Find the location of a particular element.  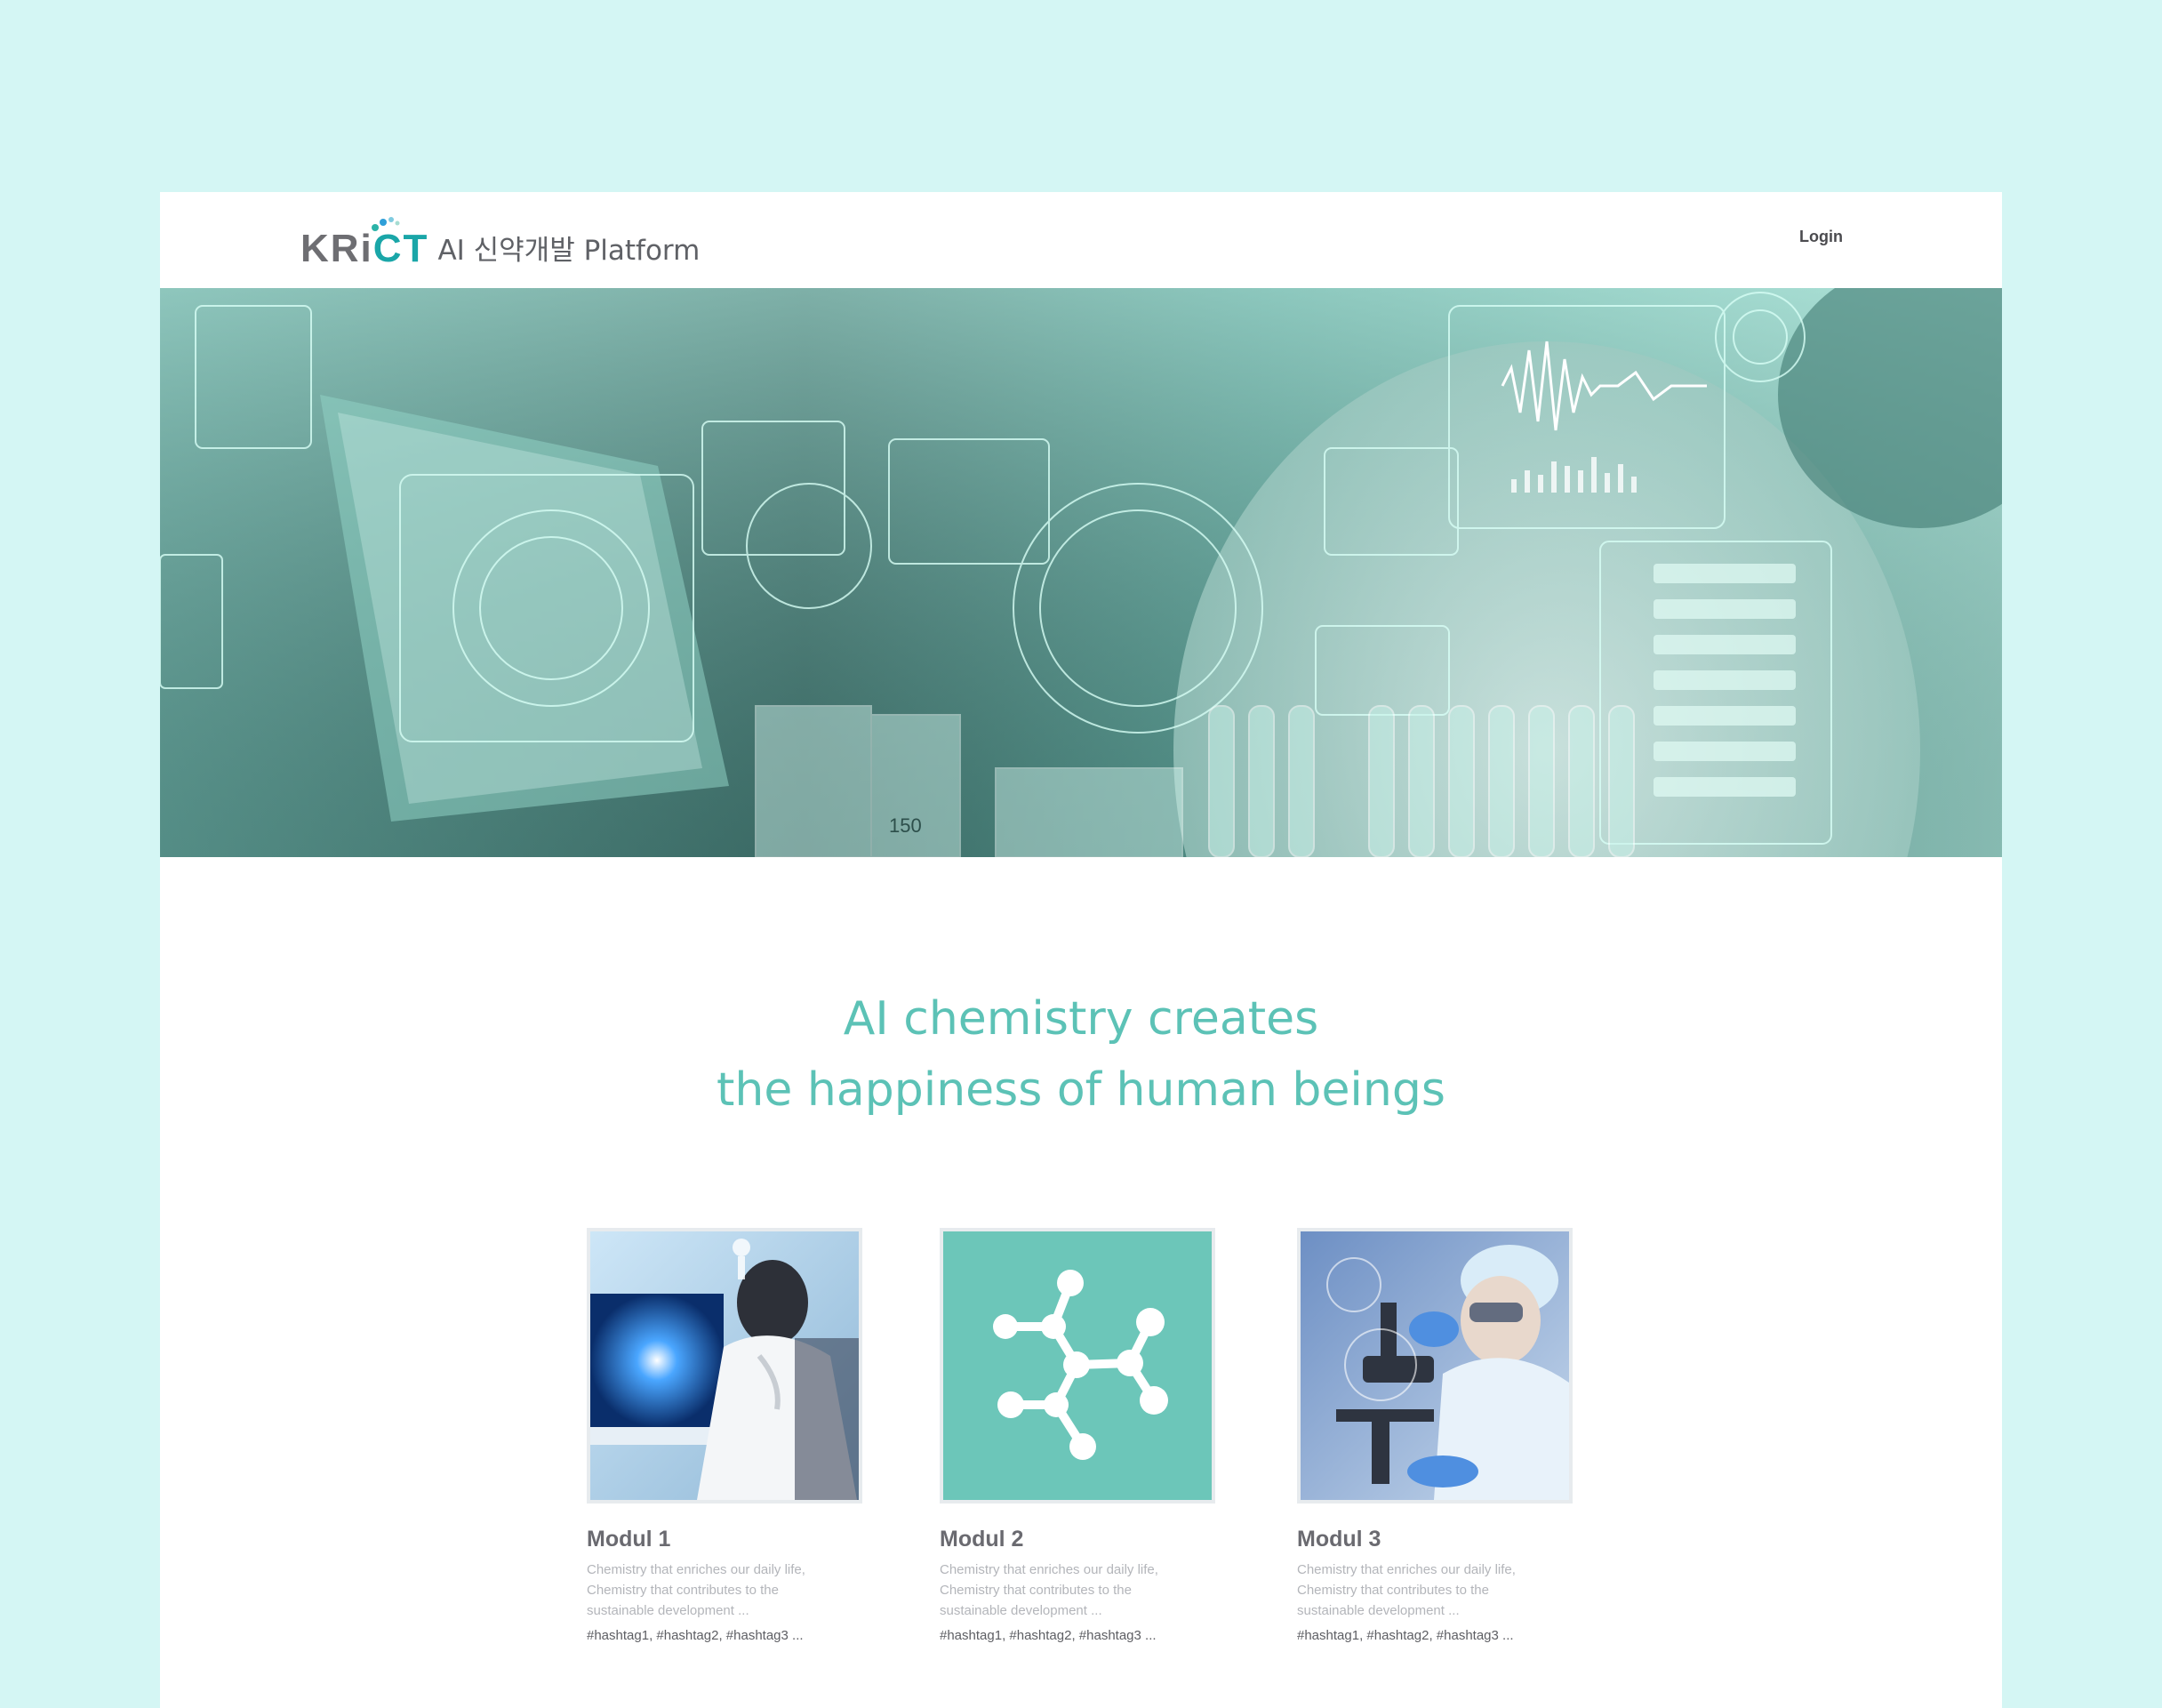

logo-wordmark: KRiCT is located at coordinates (364, 242).